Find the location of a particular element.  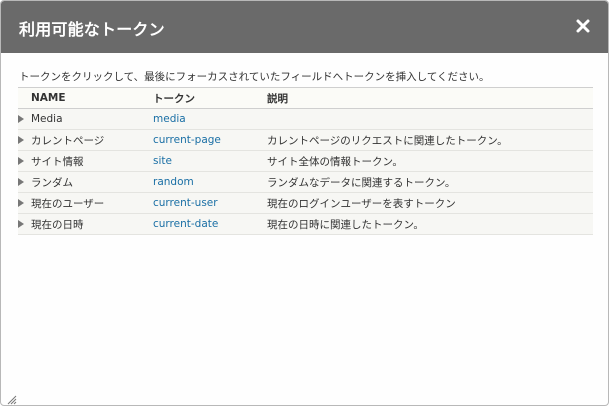

close-button is located at coordinates (583, 26).